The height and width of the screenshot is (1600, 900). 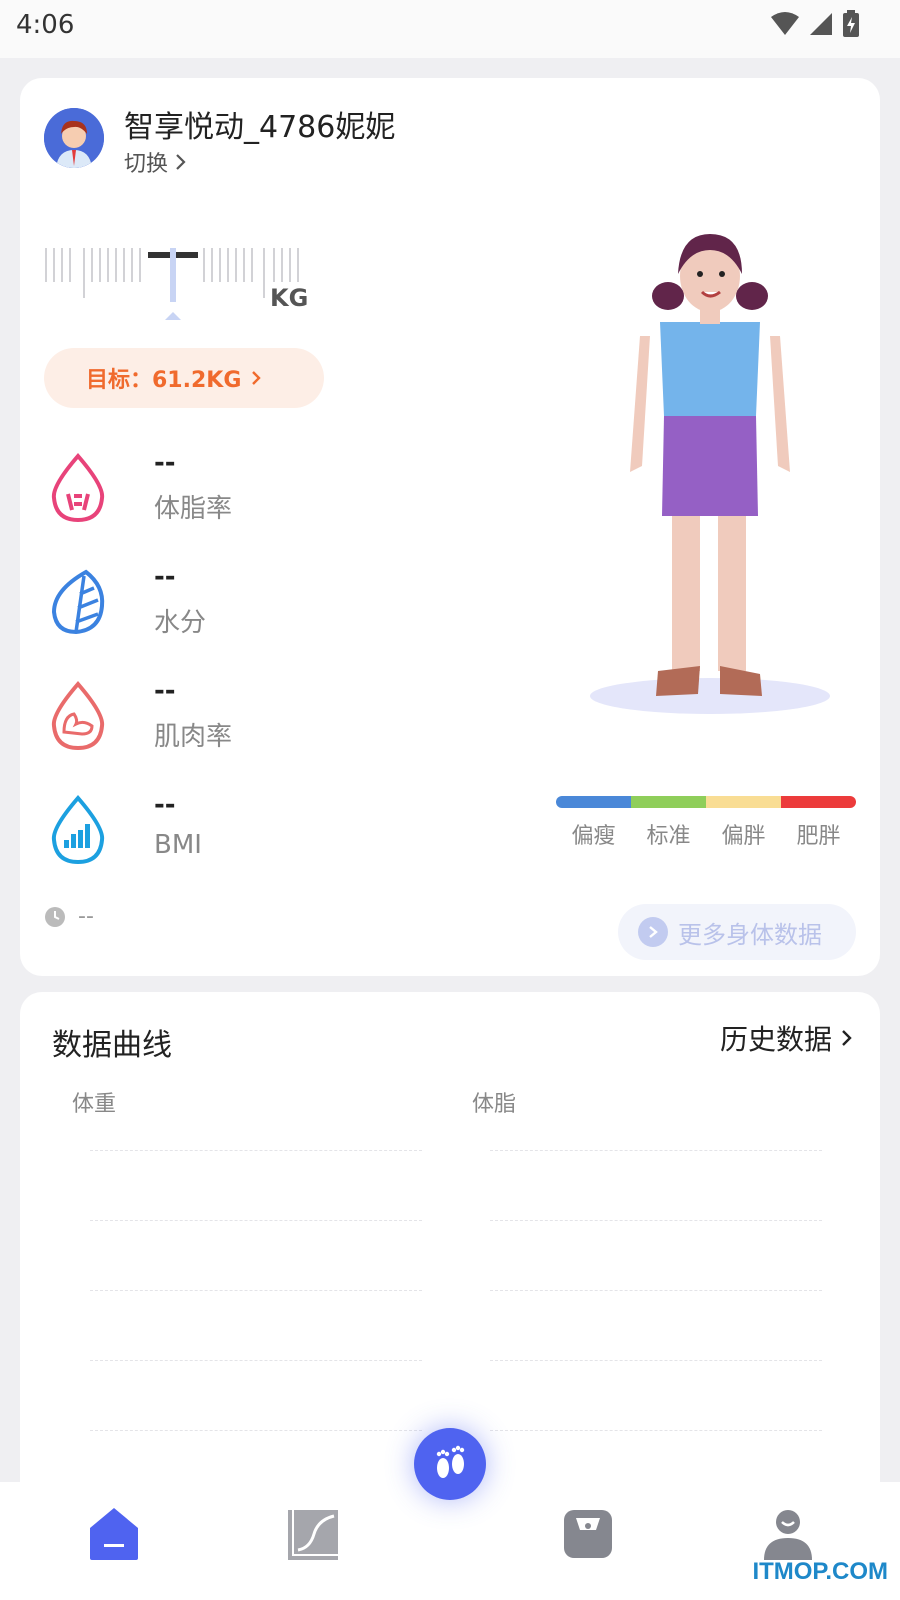 I want to click on measure-center-button, so click(x=450, y=1464).